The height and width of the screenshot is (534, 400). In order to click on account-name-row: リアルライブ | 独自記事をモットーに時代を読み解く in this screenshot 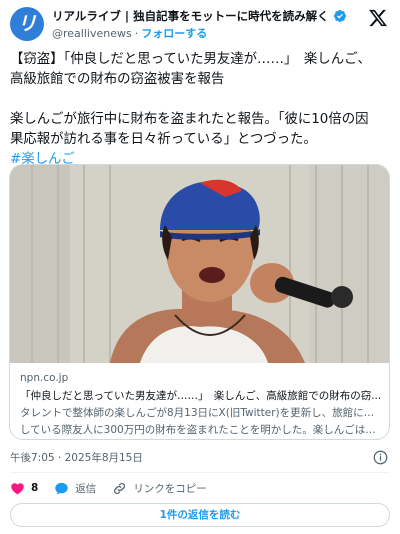, I will do `click(199, 16)`.